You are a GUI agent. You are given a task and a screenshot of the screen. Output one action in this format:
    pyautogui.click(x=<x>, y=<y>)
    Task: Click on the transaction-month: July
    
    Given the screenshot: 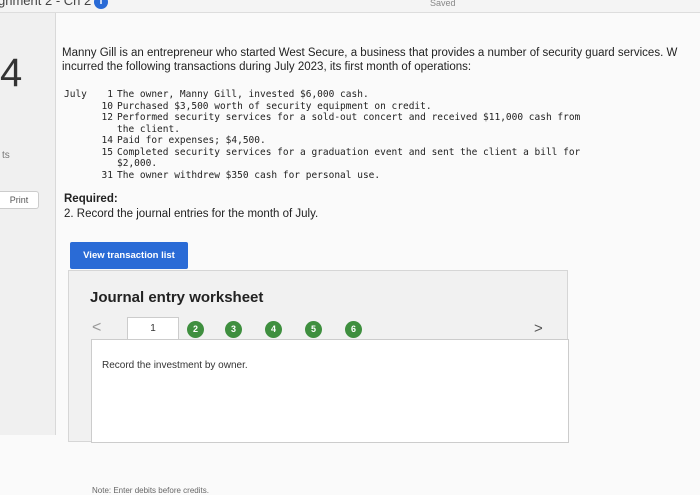 What is the action you would take?
    pyautogui.click(x=75, y=94)
    